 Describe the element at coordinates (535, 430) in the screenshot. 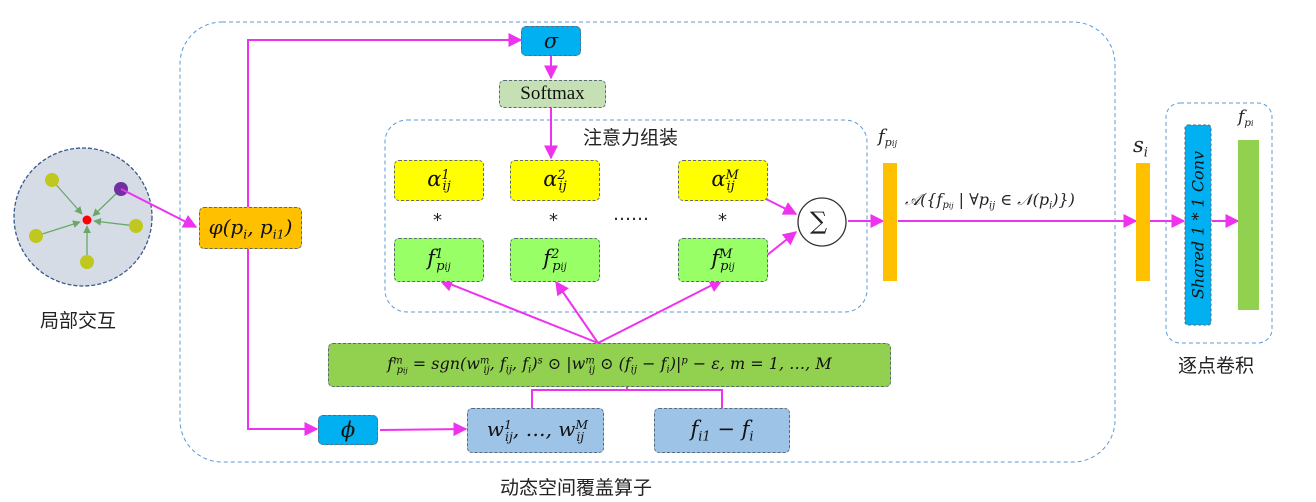

I see `w-set-node: w1ij, …, wMij` at that location.